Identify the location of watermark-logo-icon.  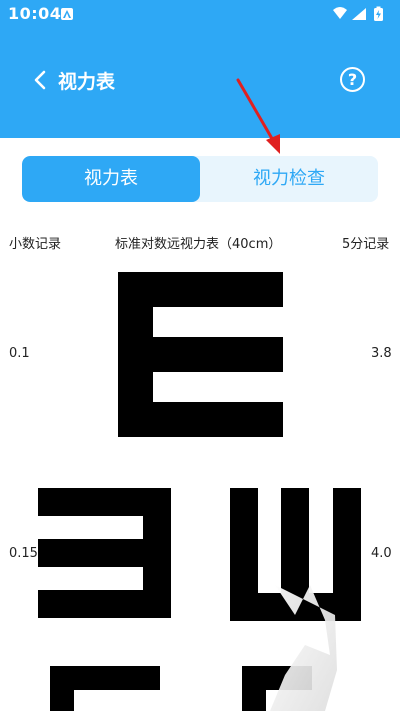
(303, 648).